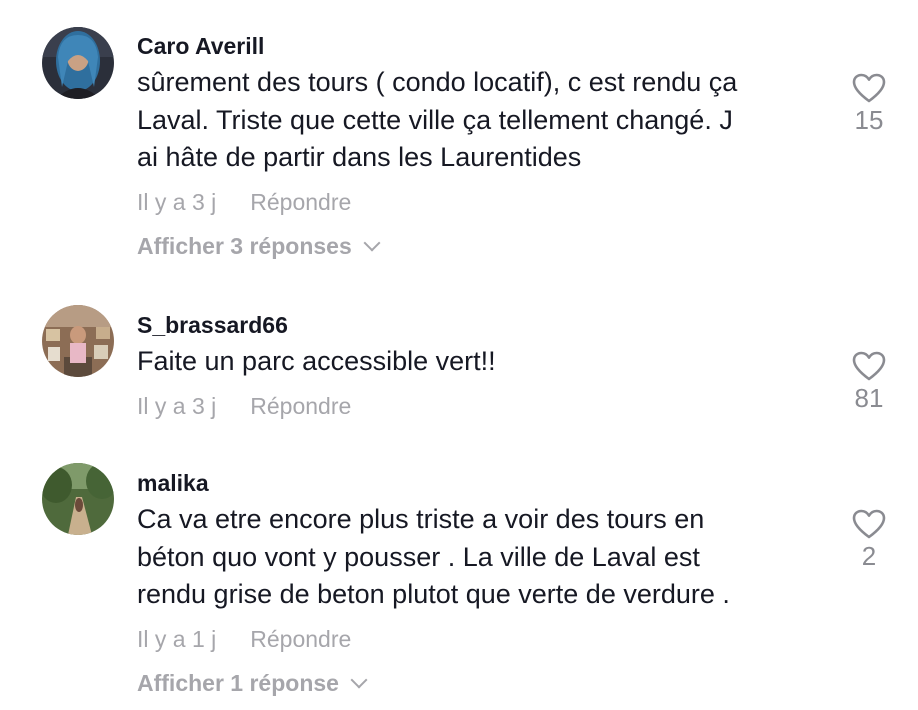 This screenshot has width=918, height=710. Describe the element at coordinates (177, 638) in the screenshot. I see `comment-timestamp: Il y a 1 j` at that location.